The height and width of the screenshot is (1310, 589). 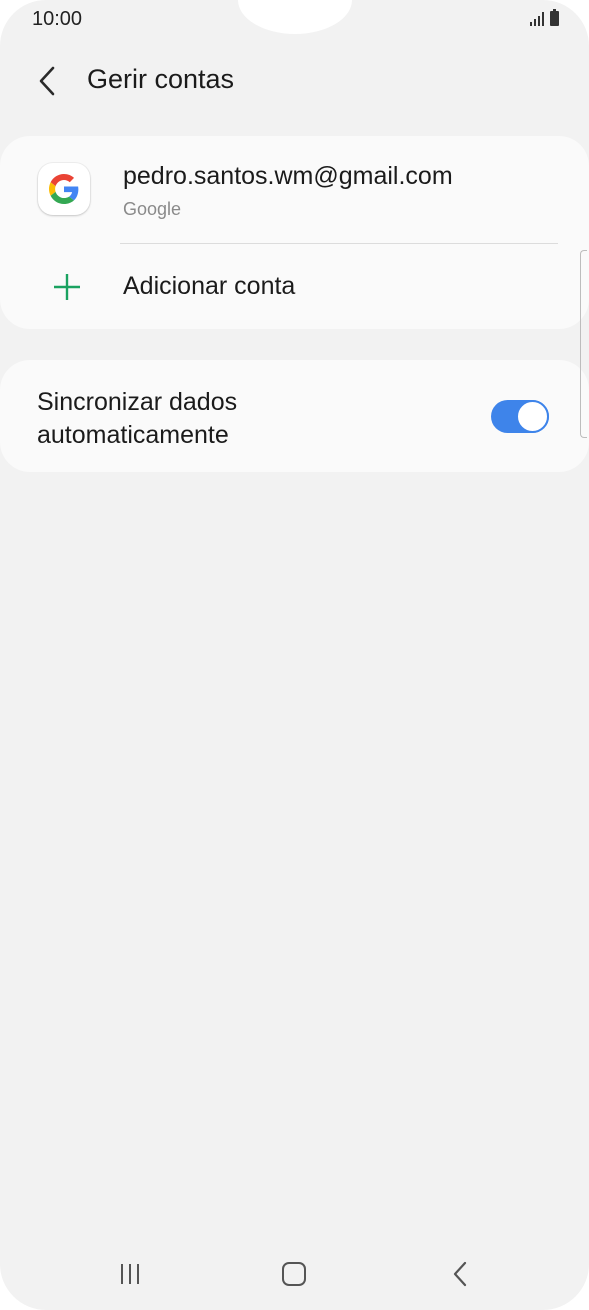 I want to click on status-time: 10:00, so click(x=57, y=19).